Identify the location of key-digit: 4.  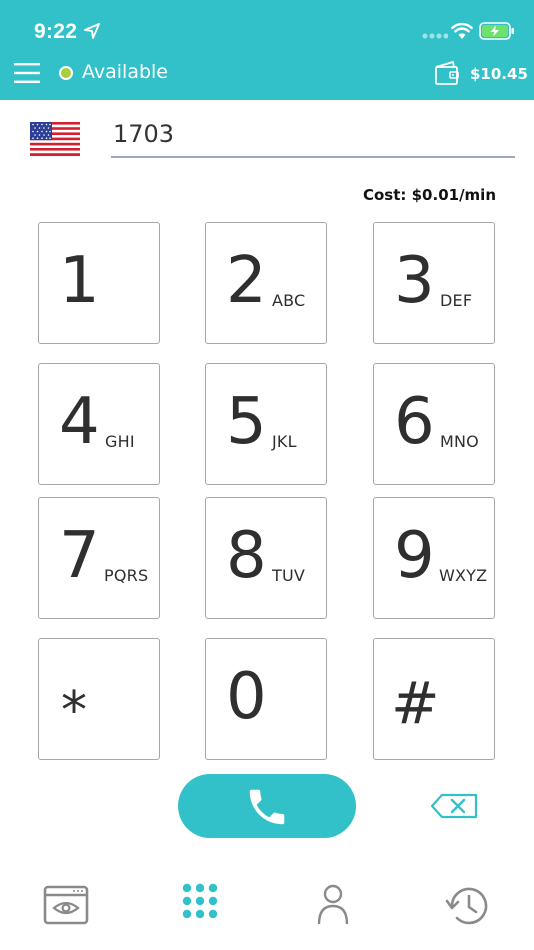
(79, 422).